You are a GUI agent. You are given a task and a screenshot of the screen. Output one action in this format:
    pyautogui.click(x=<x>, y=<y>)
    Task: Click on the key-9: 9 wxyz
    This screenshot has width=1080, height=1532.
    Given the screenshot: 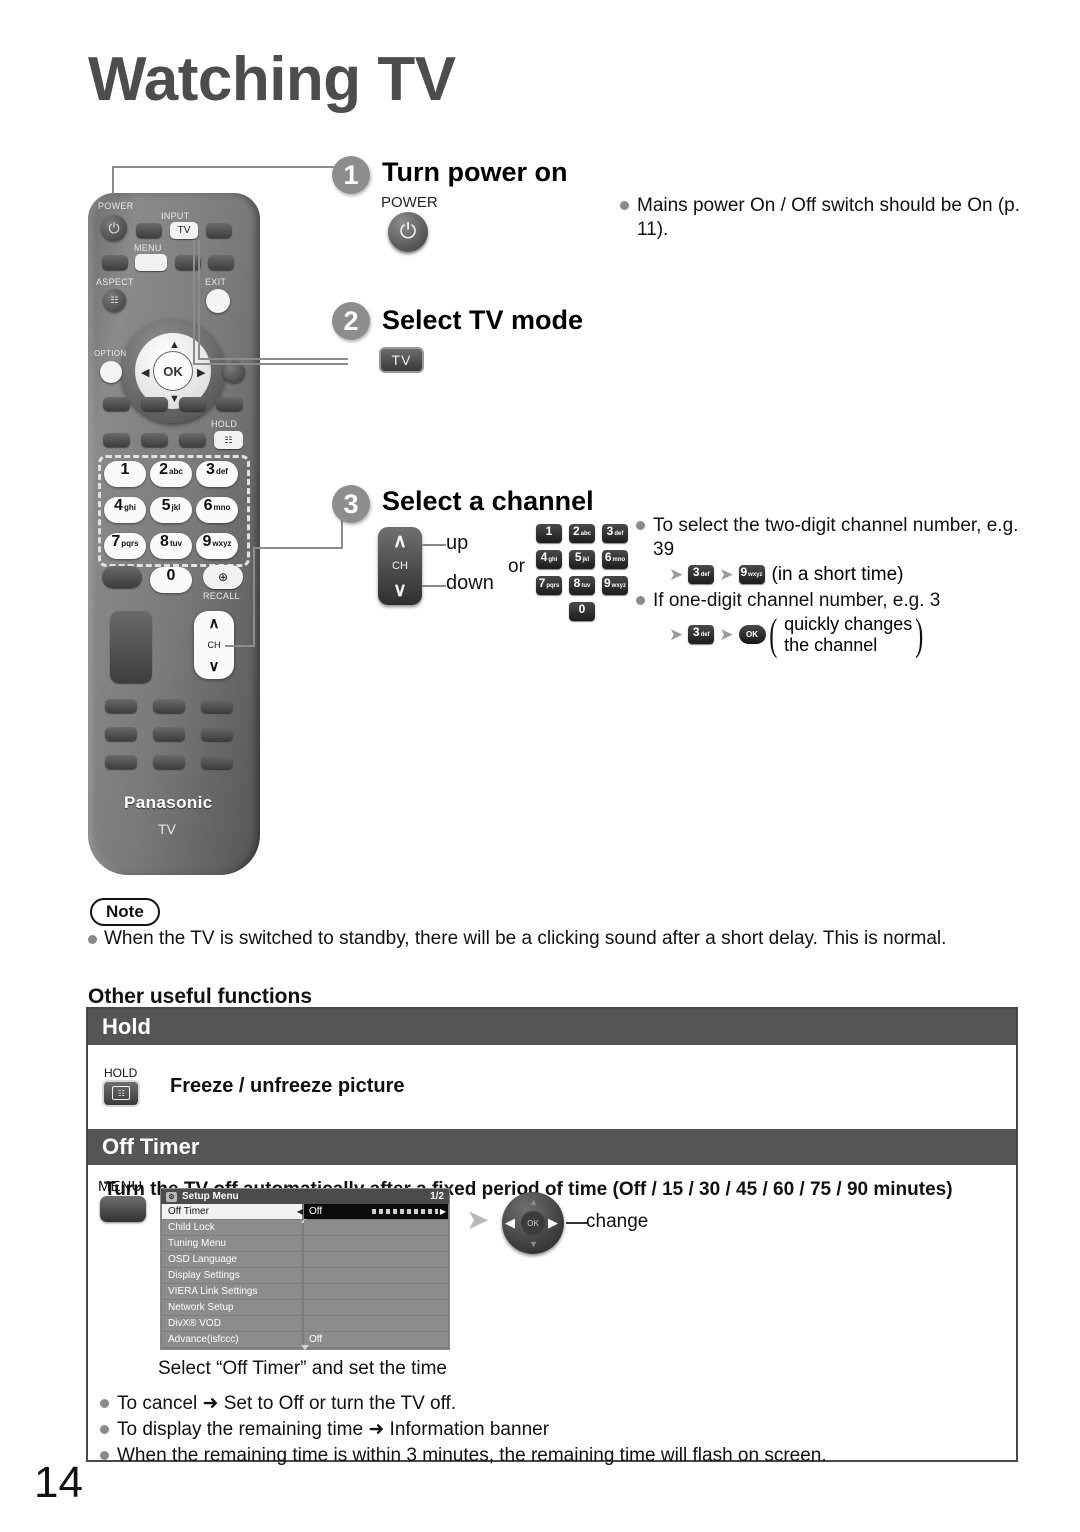 What is the action you would take?
    pyautogui.click(x=751, y=574)
    